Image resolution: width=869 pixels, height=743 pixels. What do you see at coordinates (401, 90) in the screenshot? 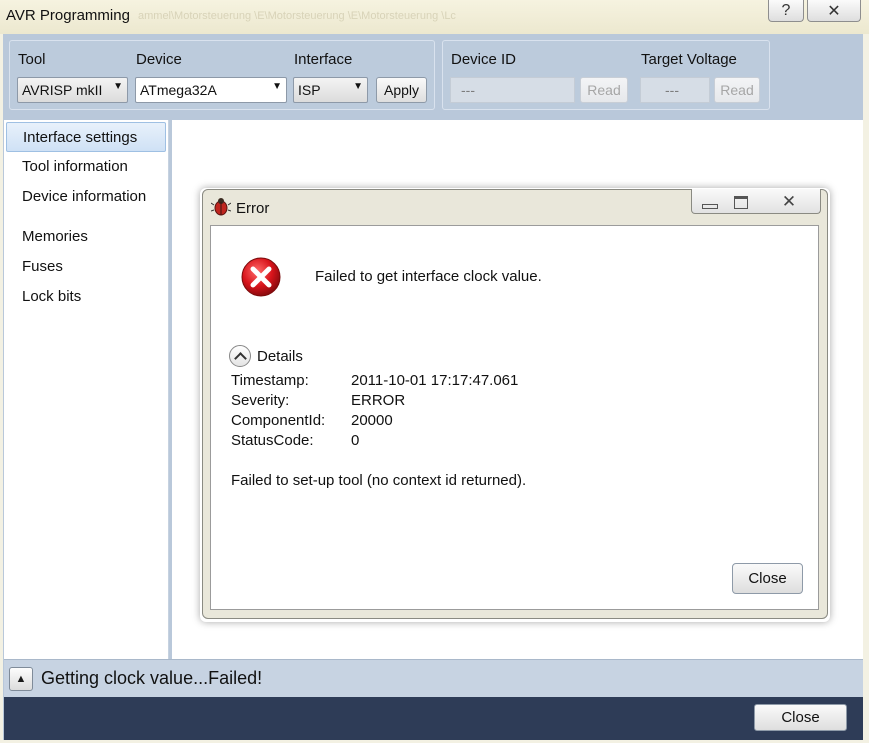
I see `apply-button: Apply` at bounding box center [401, 90].